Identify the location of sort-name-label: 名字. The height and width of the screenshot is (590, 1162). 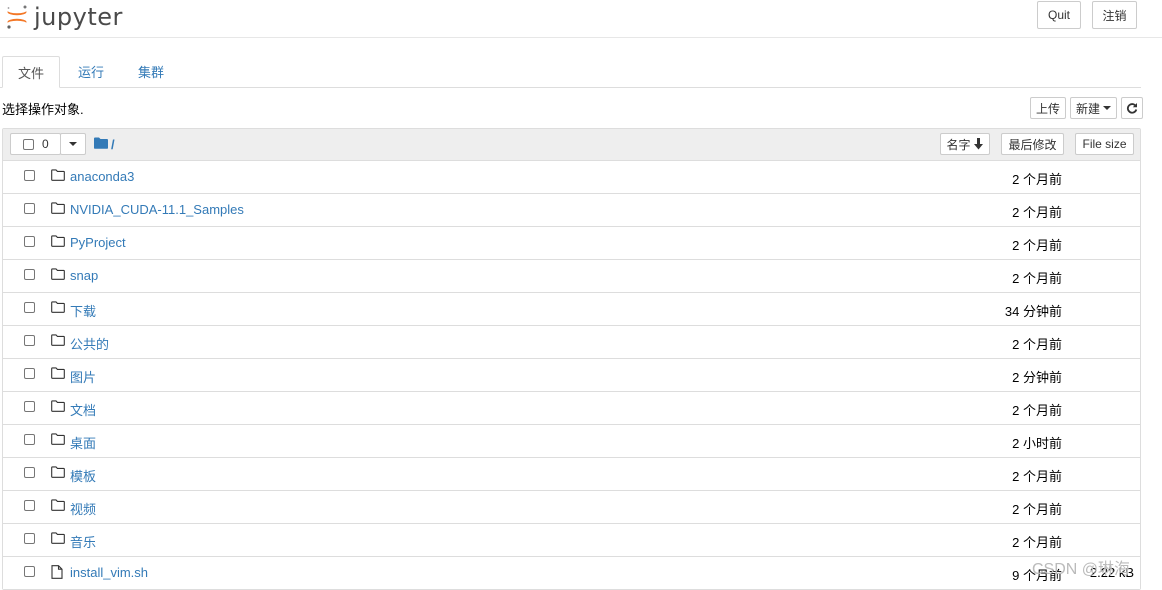
(958, 144).